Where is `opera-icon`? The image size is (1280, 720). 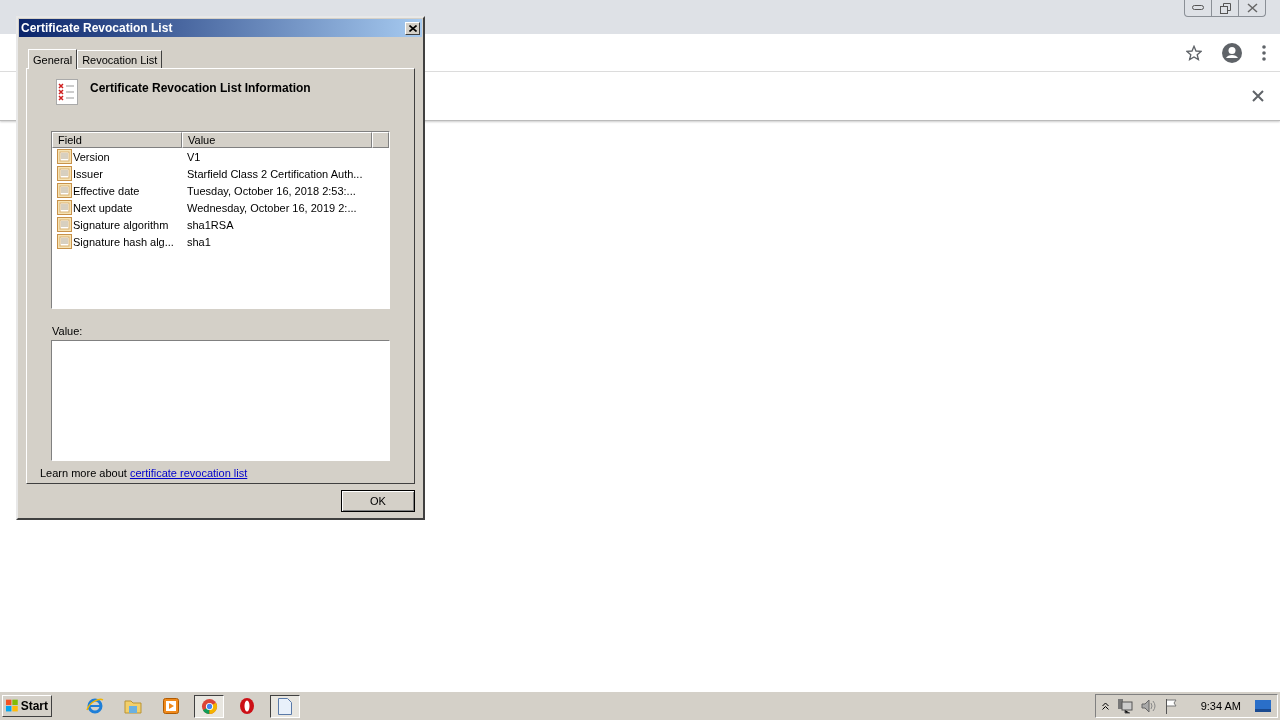
opera-icon is located at coordinates (247, 706).